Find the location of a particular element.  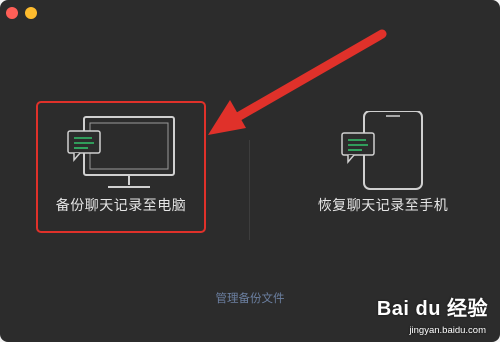

watermark-url: jingyan.baidu.com is located at coordinates (447, 330).